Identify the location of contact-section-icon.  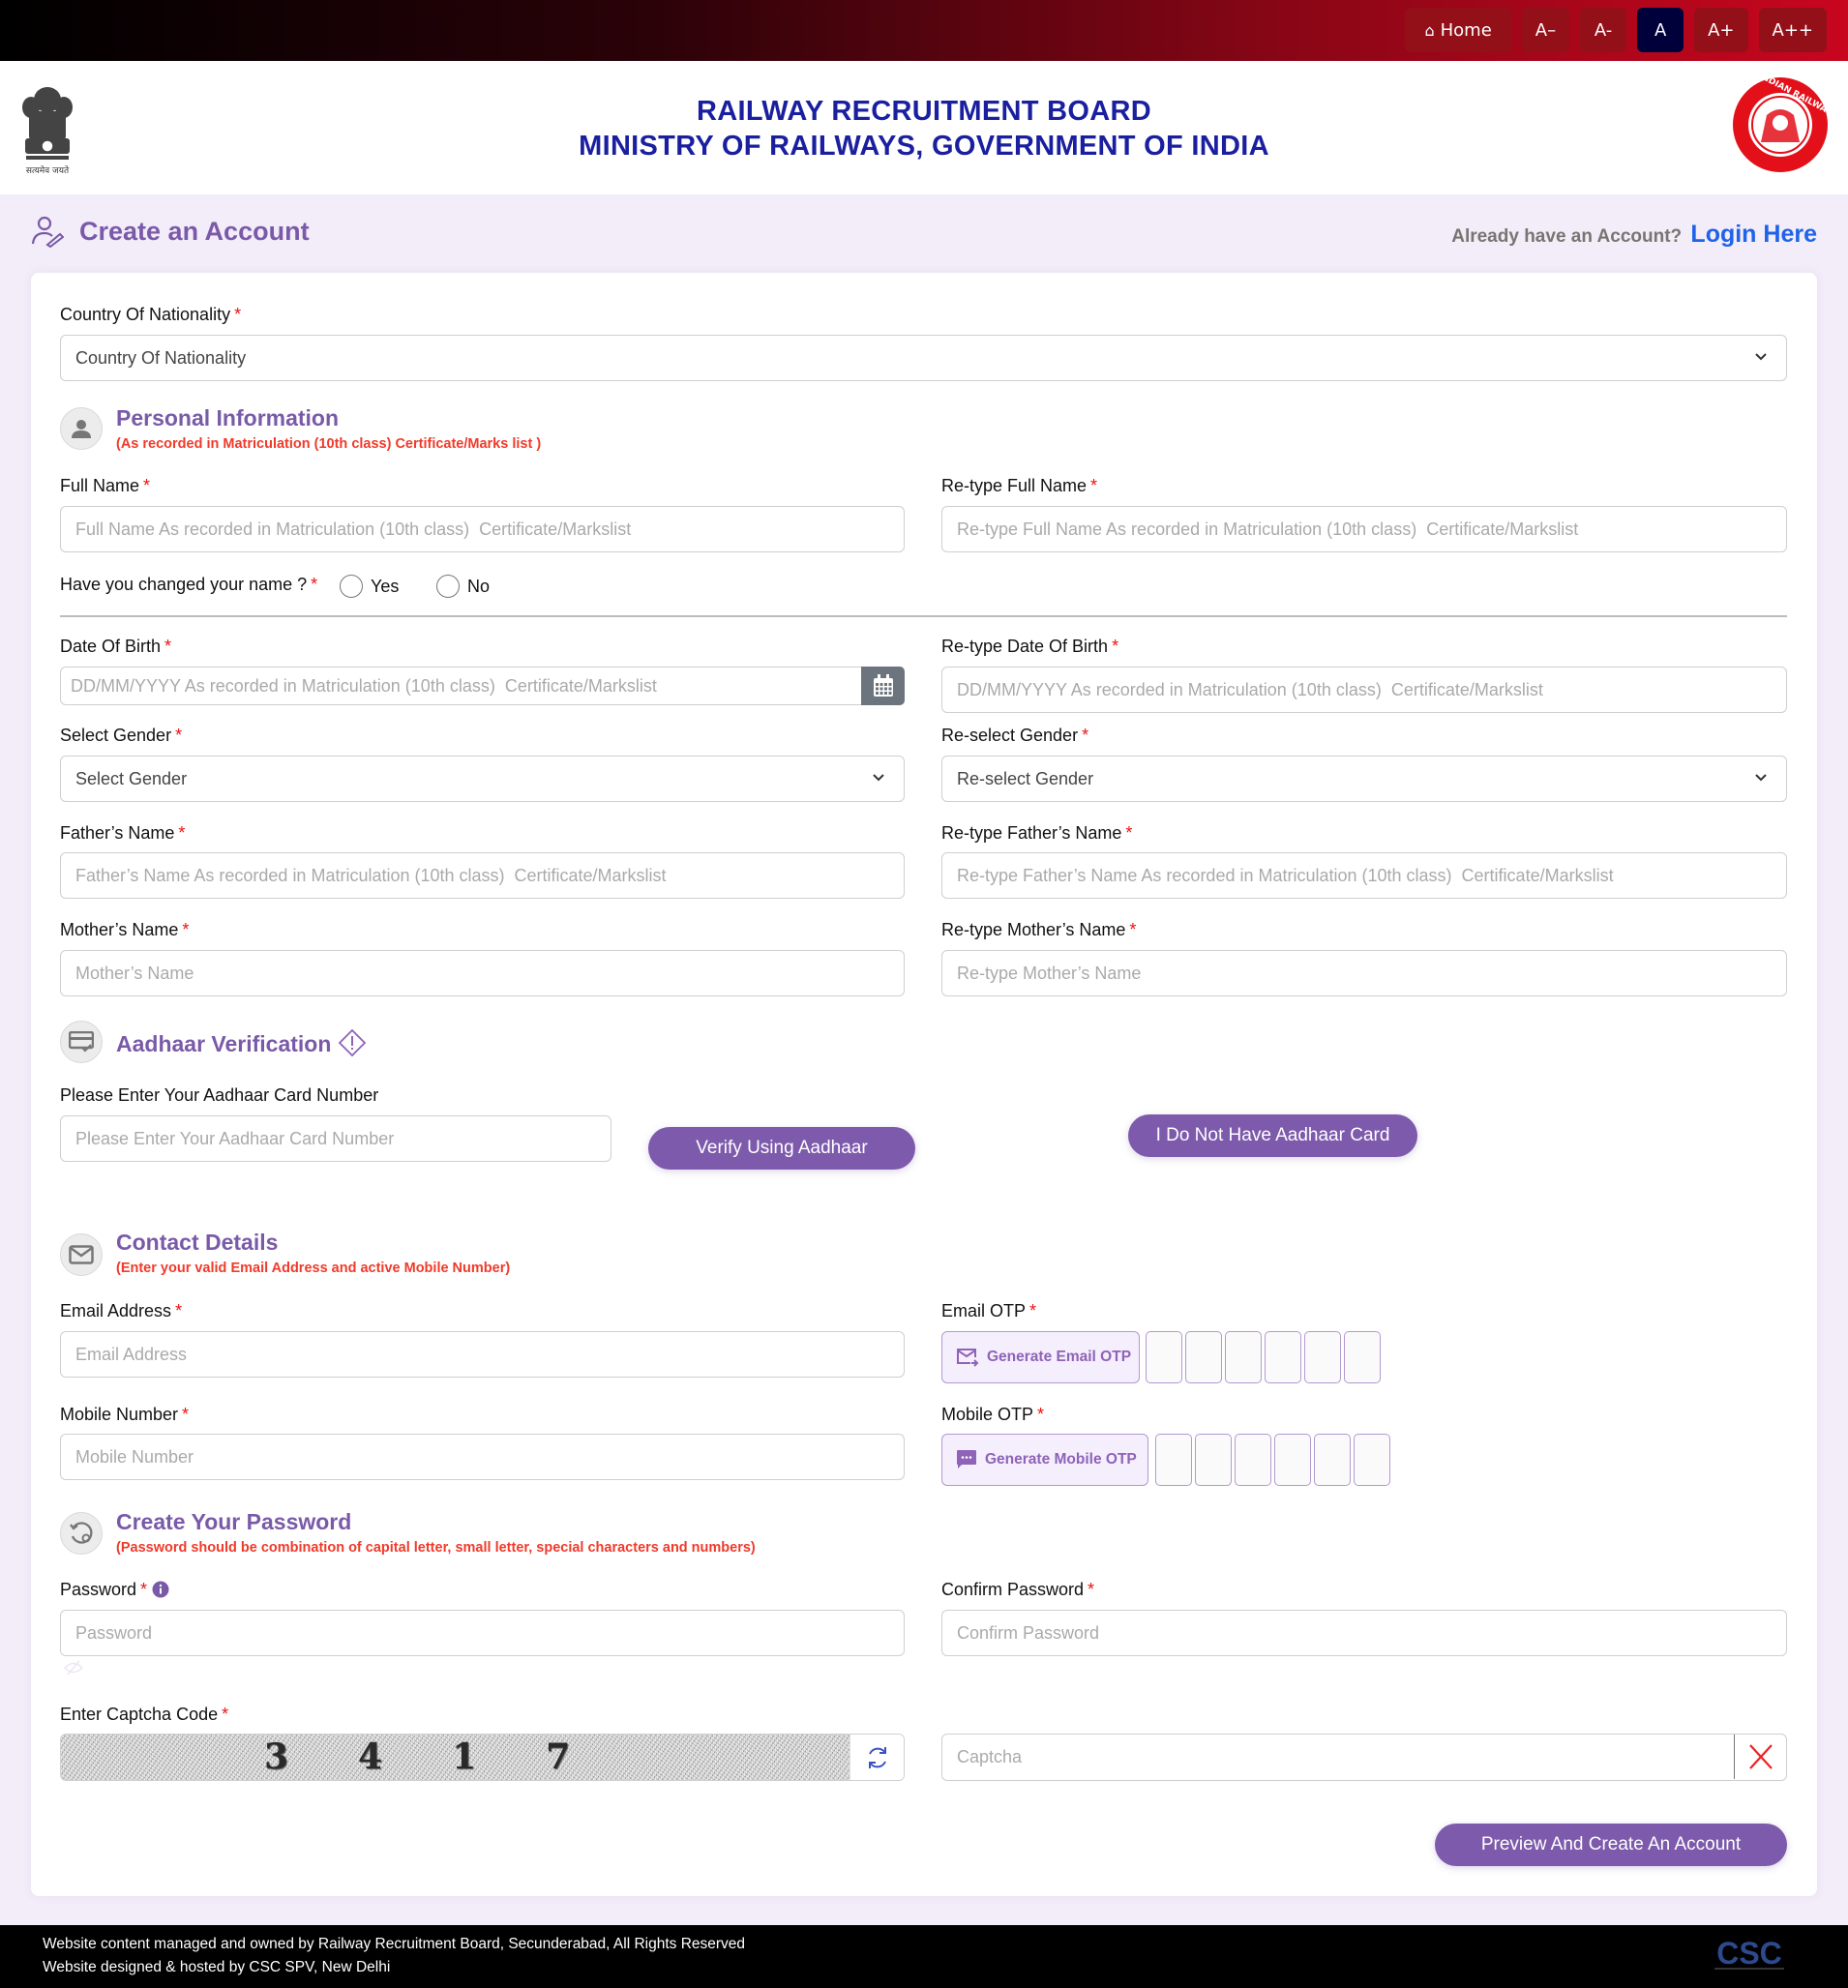
(81, 1254).